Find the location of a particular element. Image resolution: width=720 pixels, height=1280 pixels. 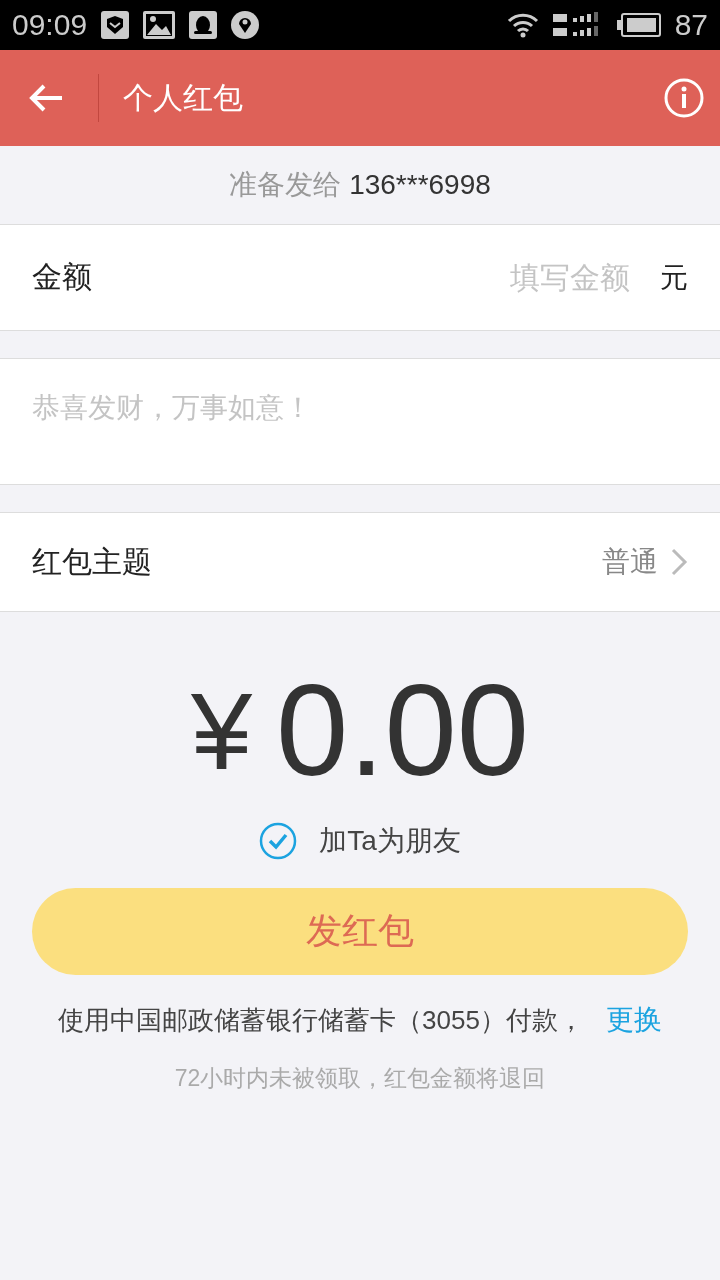

recipient-phone: 136***6998 is located at coordinates (420, 185).